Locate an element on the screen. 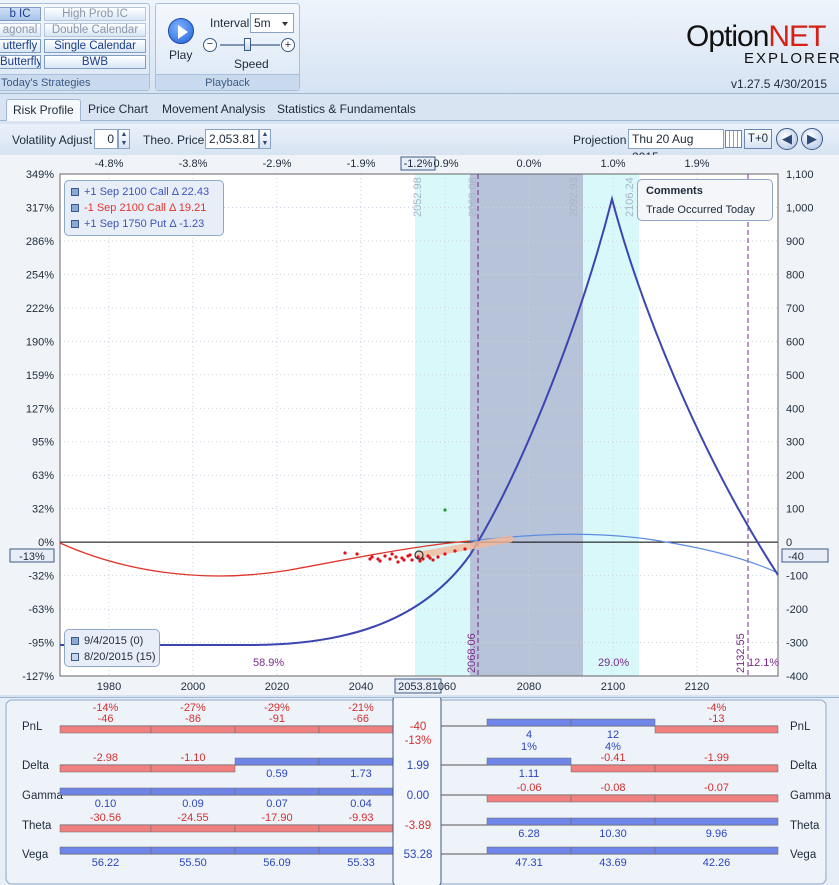 Image resolution: width=839 pixels, height=885 pixels. x-tick-label: 2080 is located at coordinates (529, 687).